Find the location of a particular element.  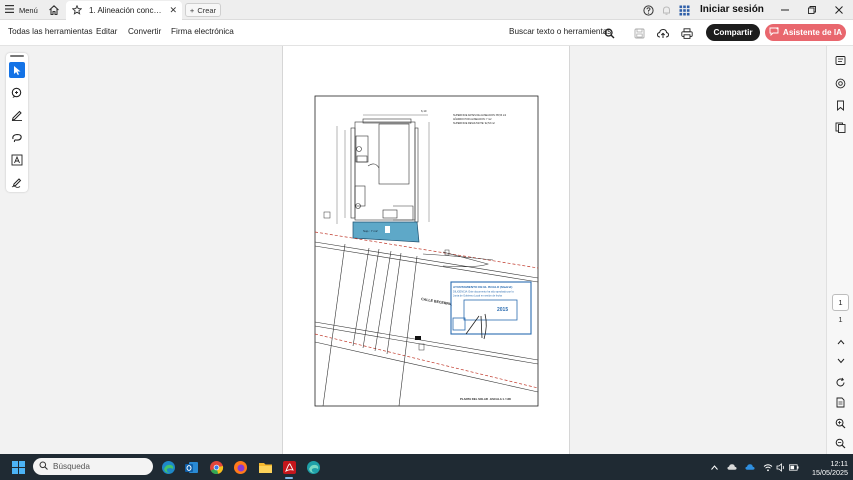

save-icon is located at coordinates (639, 33).